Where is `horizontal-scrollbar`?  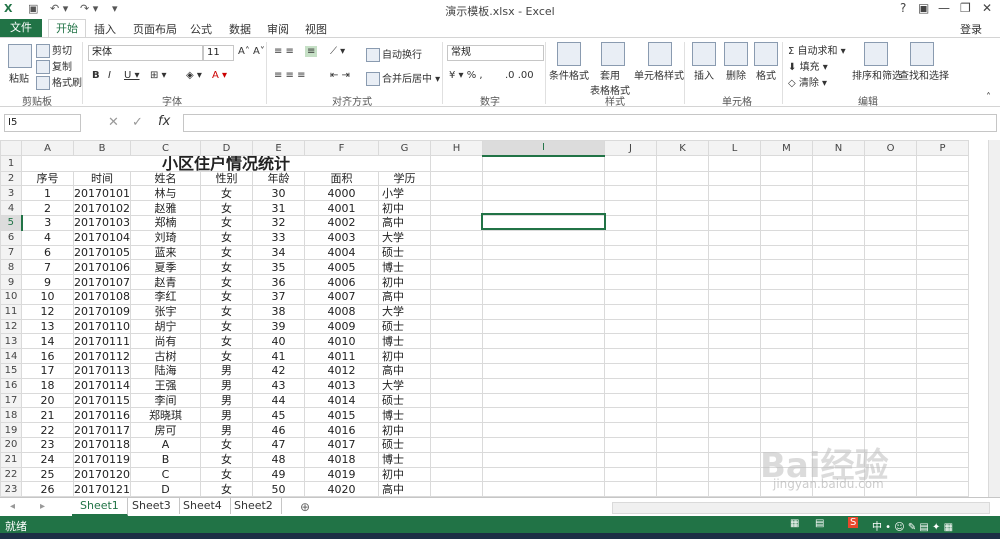
horizontal-scrollbar is located at coordinates (801, 508).